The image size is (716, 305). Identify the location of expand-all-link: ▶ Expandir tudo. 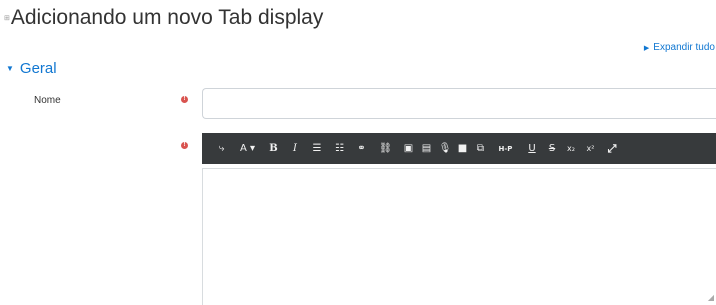
(679, 47).